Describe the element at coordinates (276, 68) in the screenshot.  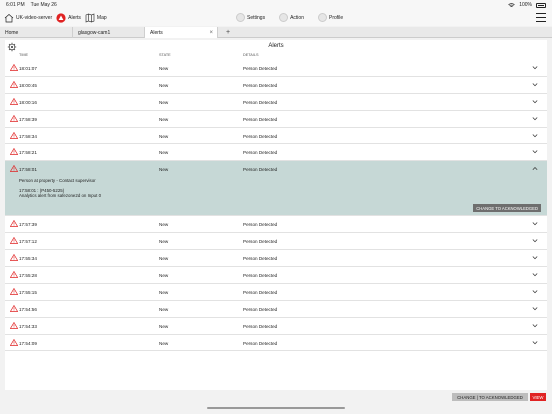
I see `alert-row: 18:01:07 New Person Detected` at that location.